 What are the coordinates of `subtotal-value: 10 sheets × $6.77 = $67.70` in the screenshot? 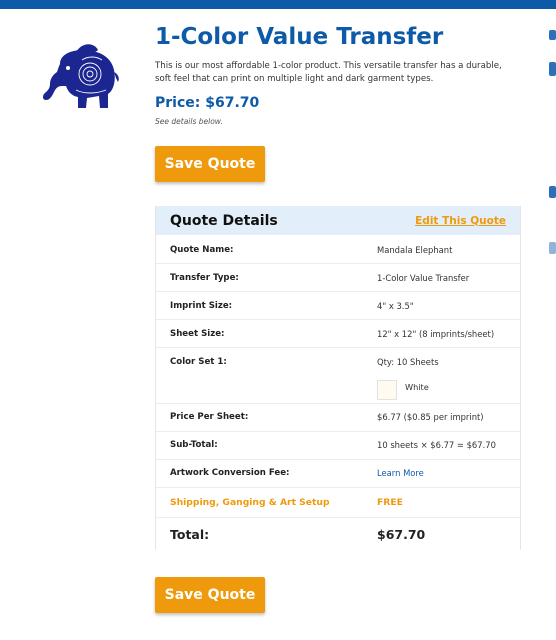 It's located at (436, 445).